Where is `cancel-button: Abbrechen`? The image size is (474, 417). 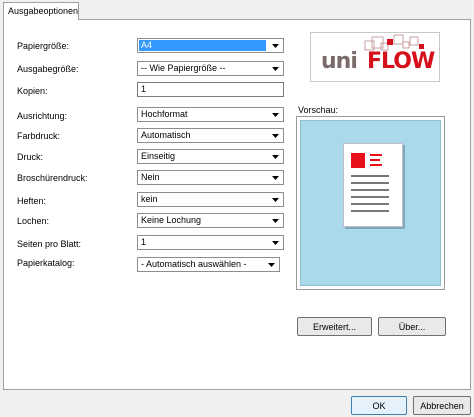
cancel-button: Abbrechen is located at coordinates (442, 405).